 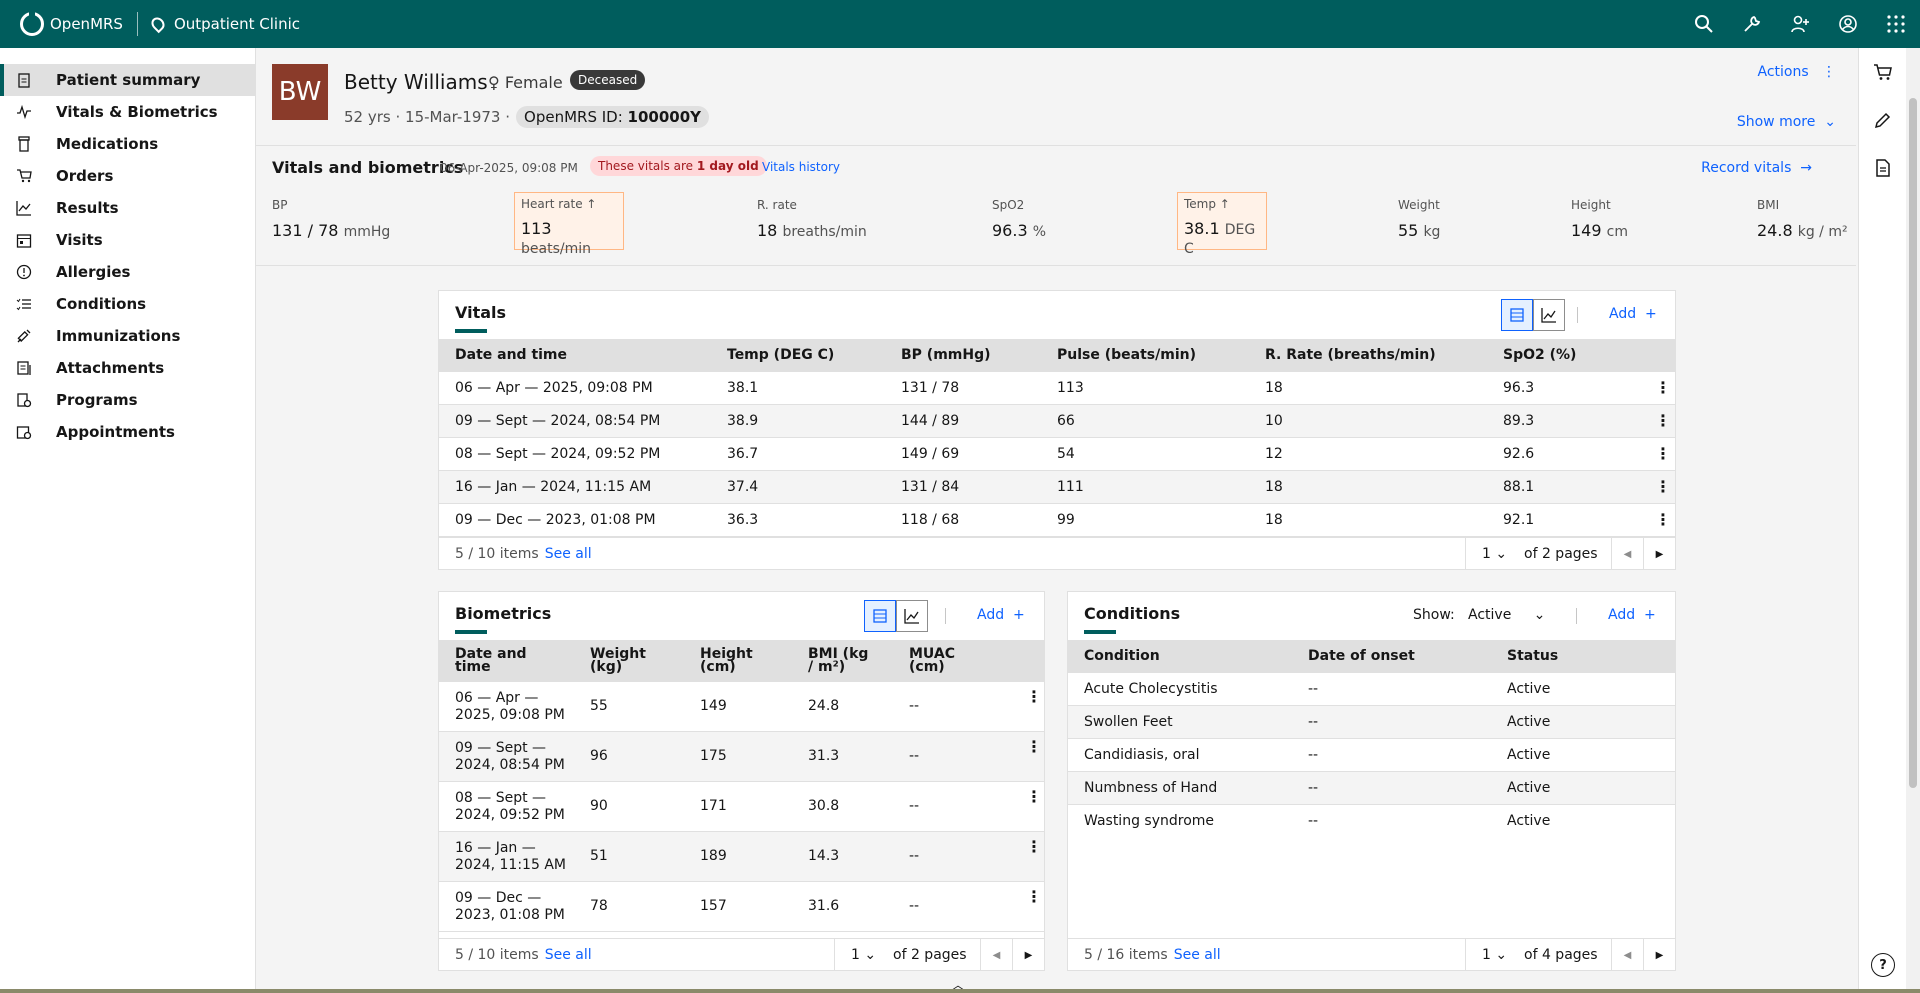 What do you see at coordinates (599, 906) in the screenshot?
I see `cell-weight: 78` at bounding box center [599, 906].